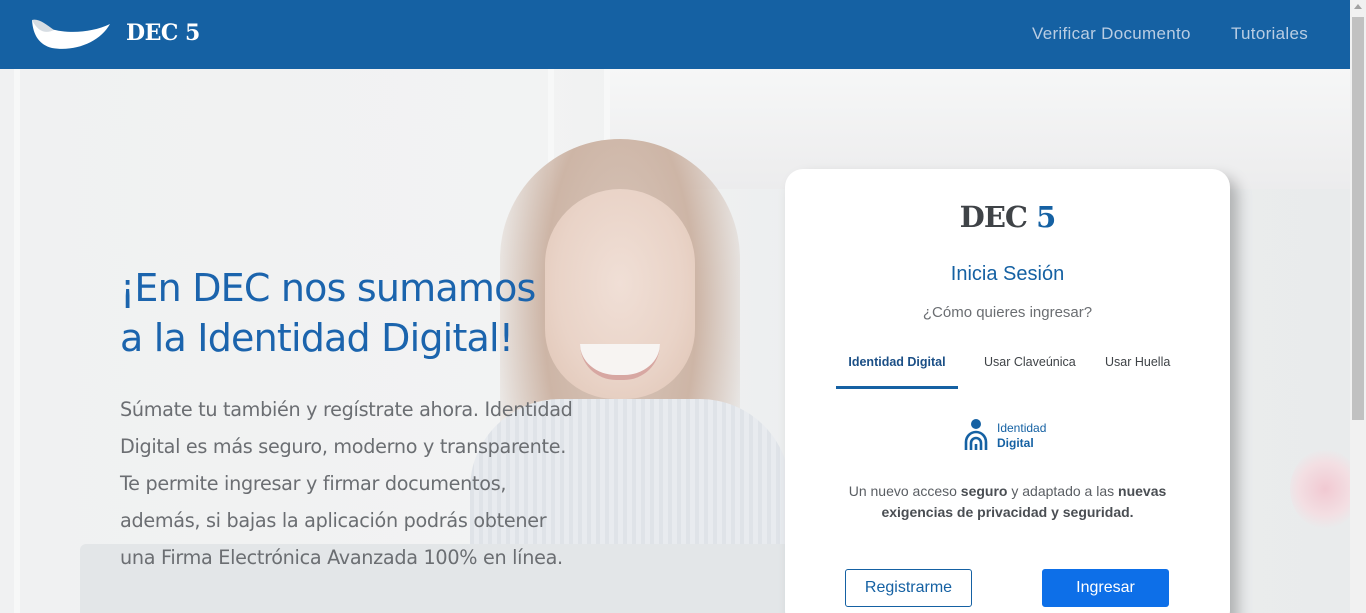 The image size is (1366, 613). Describe the element at coordinates (313, 483) in the screenshot. I see `hero-description-line: Te permite ingresar y firmar documentos,` at that location.